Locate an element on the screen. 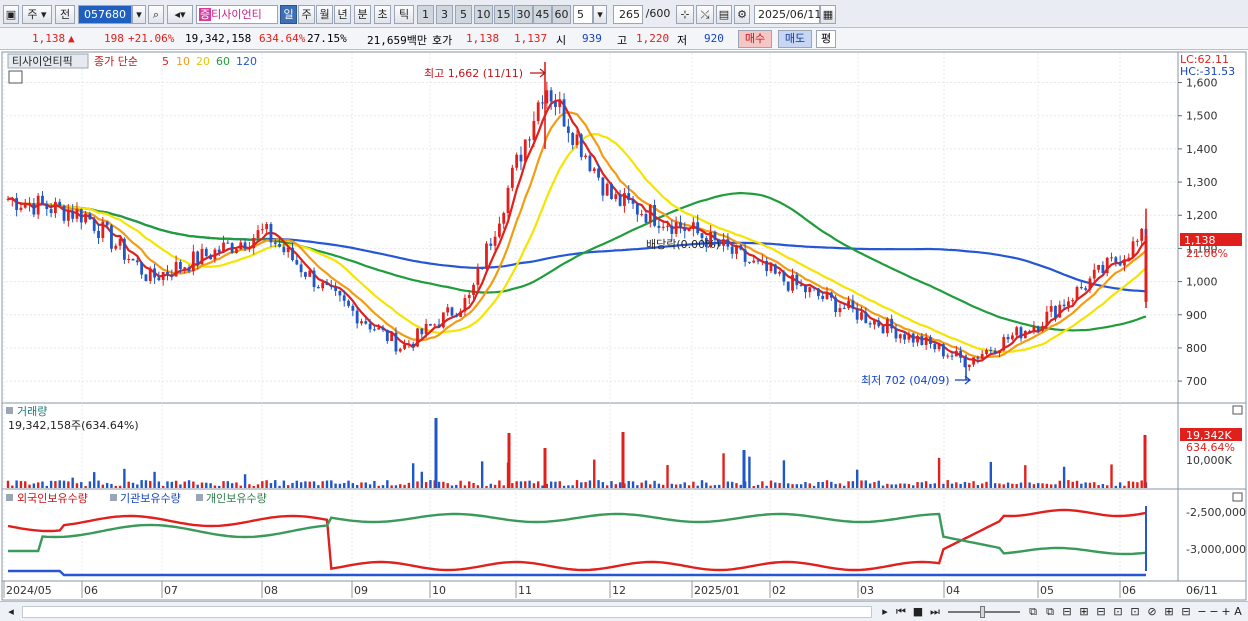 Image resolution: width=1248 pixels, height=621 pixels. calendar-icon: ▦ is located at coordinates (828, 14).